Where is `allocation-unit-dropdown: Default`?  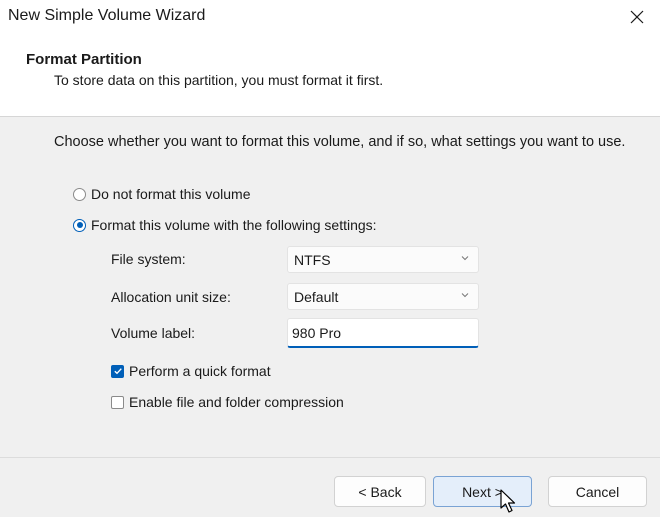
allocation-unit-dropdown: Default is located at coordinates (383, 296).